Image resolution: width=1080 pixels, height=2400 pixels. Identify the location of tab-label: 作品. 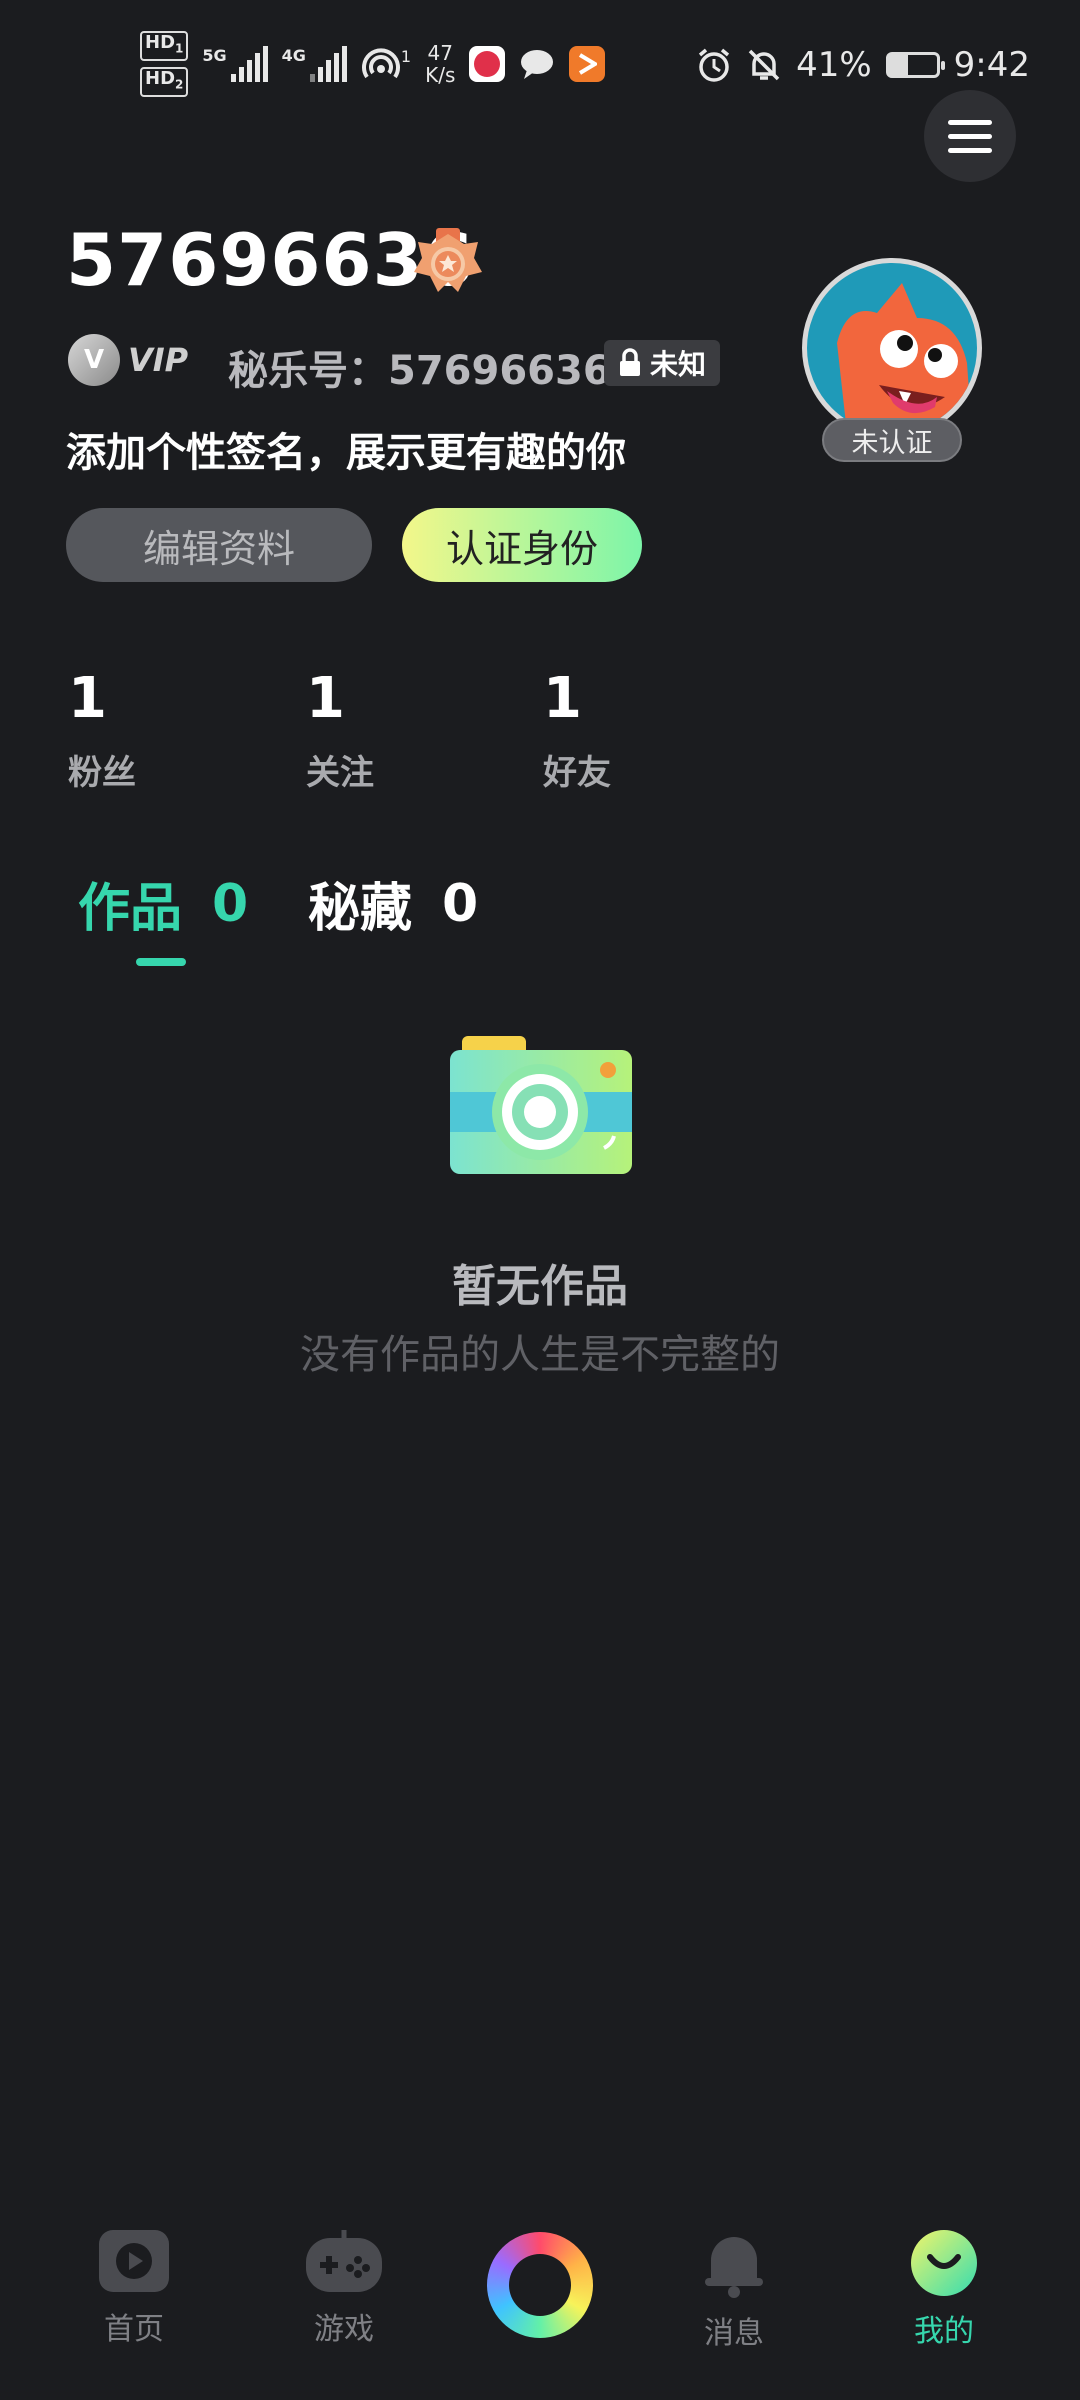
(130, 909).